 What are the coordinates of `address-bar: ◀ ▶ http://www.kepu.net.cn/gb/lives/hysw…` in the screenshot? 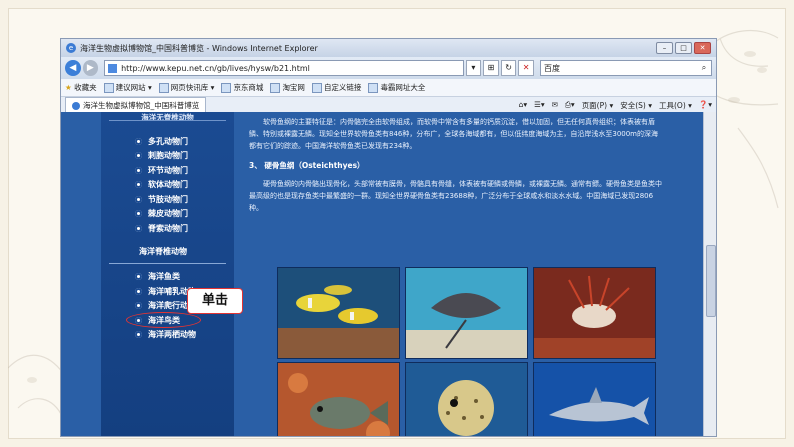 It's located at (388, 68).